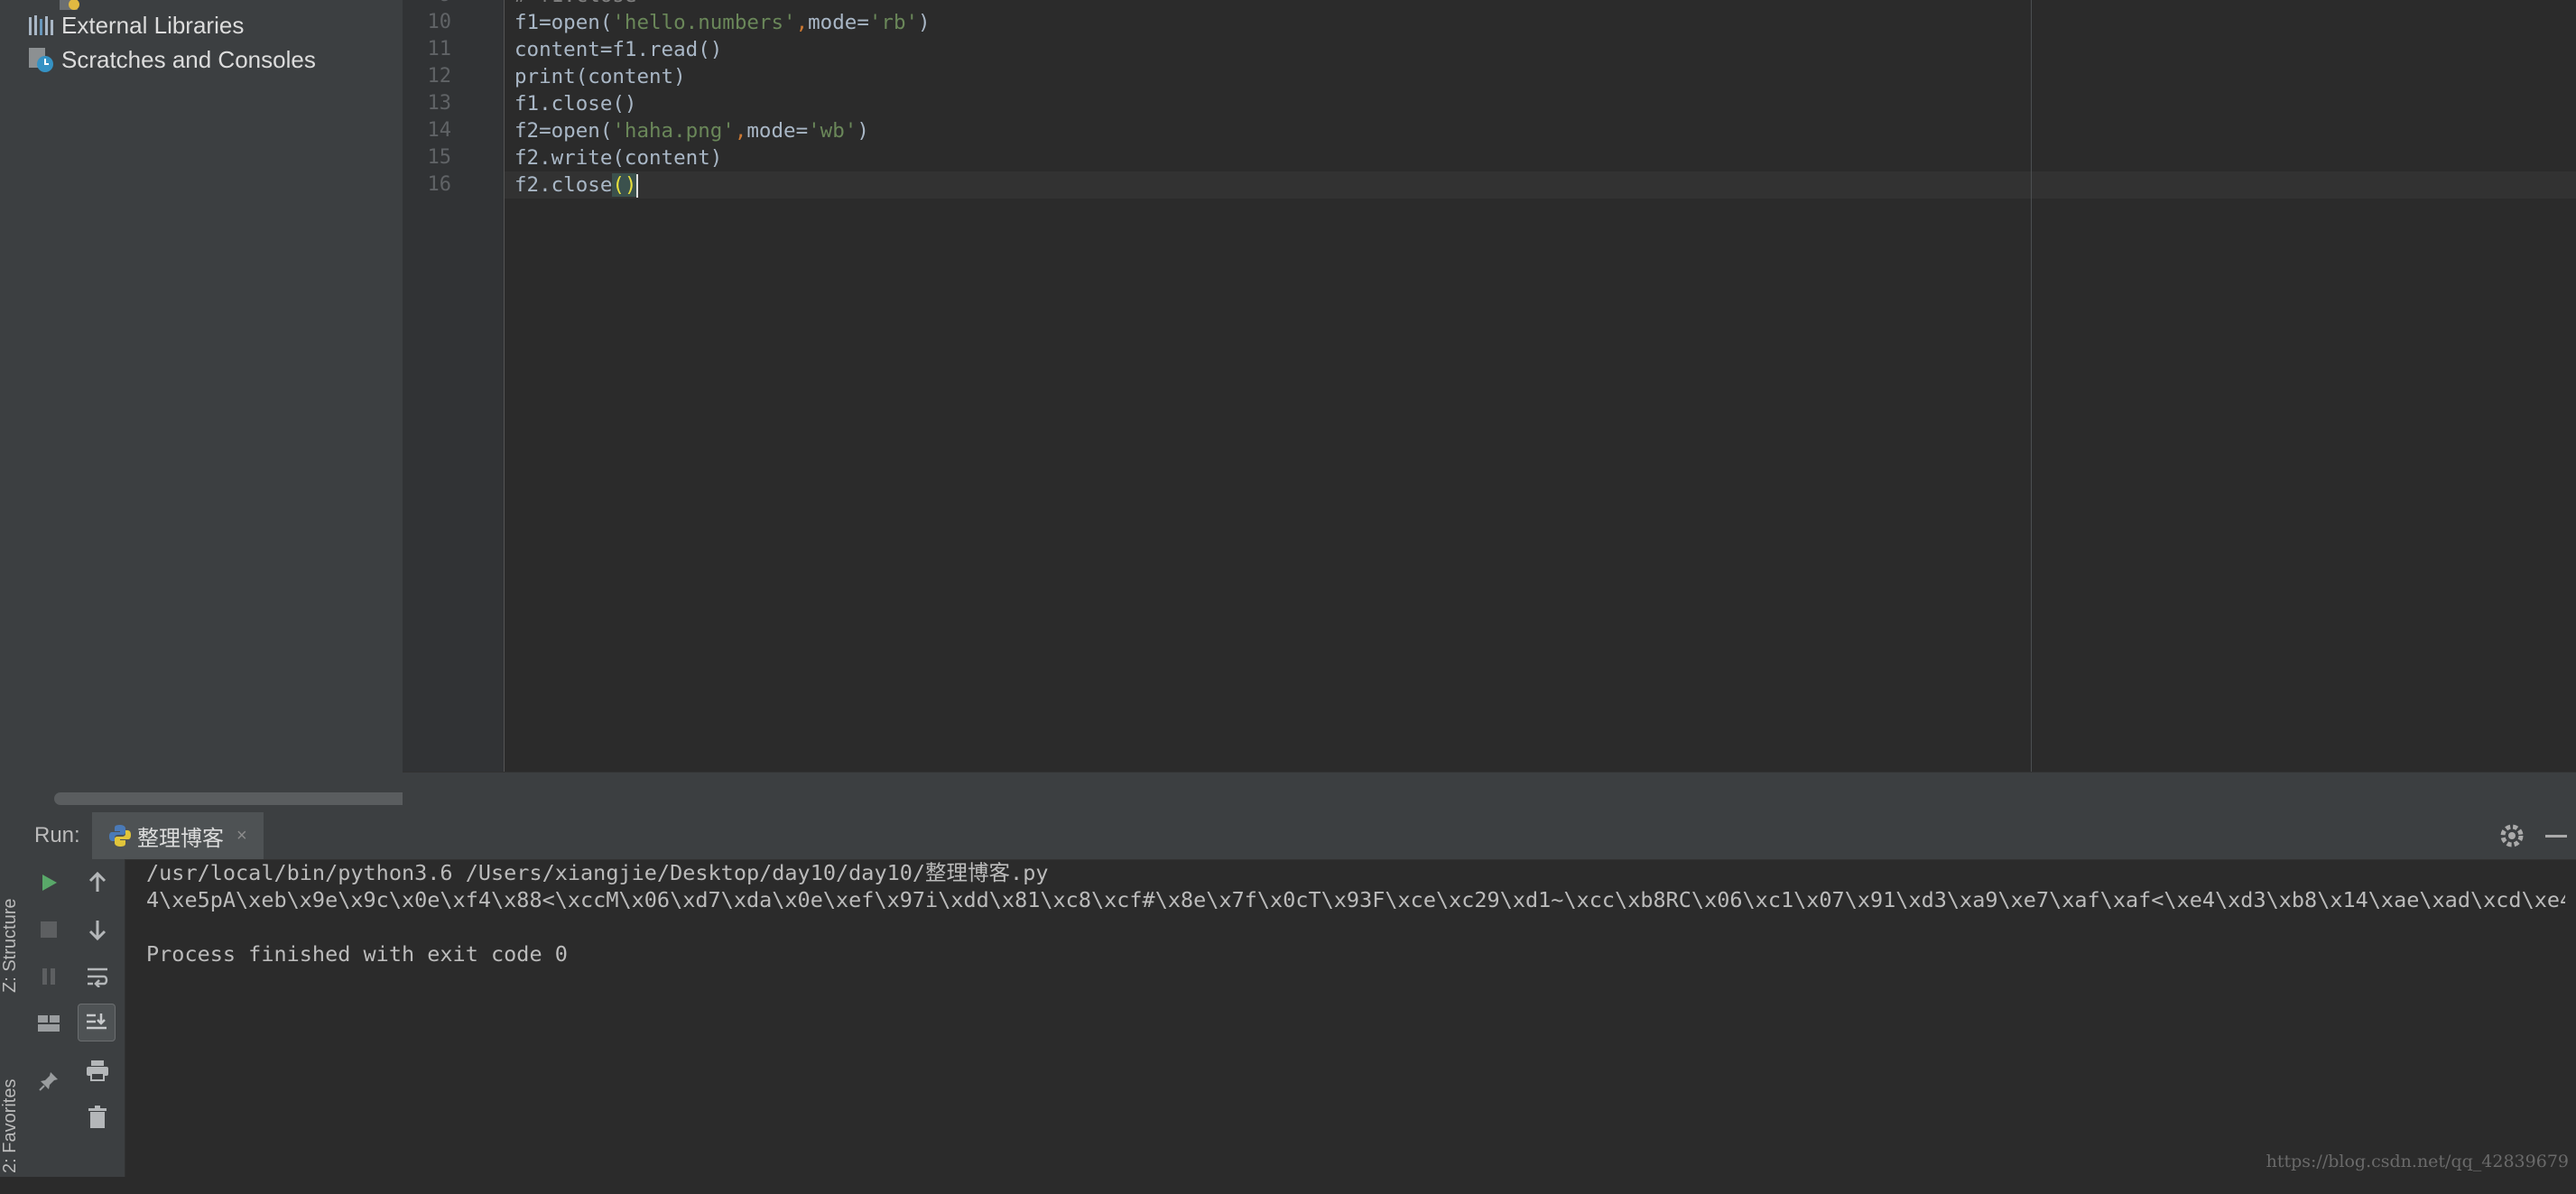  I want to click on code-string: 'hello.numbers', so click(704, 22).